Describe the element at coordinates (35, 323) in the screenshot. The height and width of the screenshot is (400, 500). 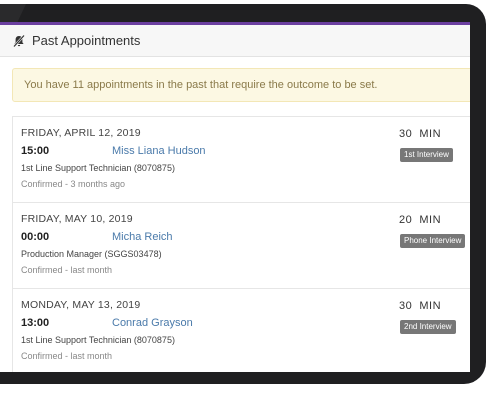
I see `appointment-time: 13:00` at that location.